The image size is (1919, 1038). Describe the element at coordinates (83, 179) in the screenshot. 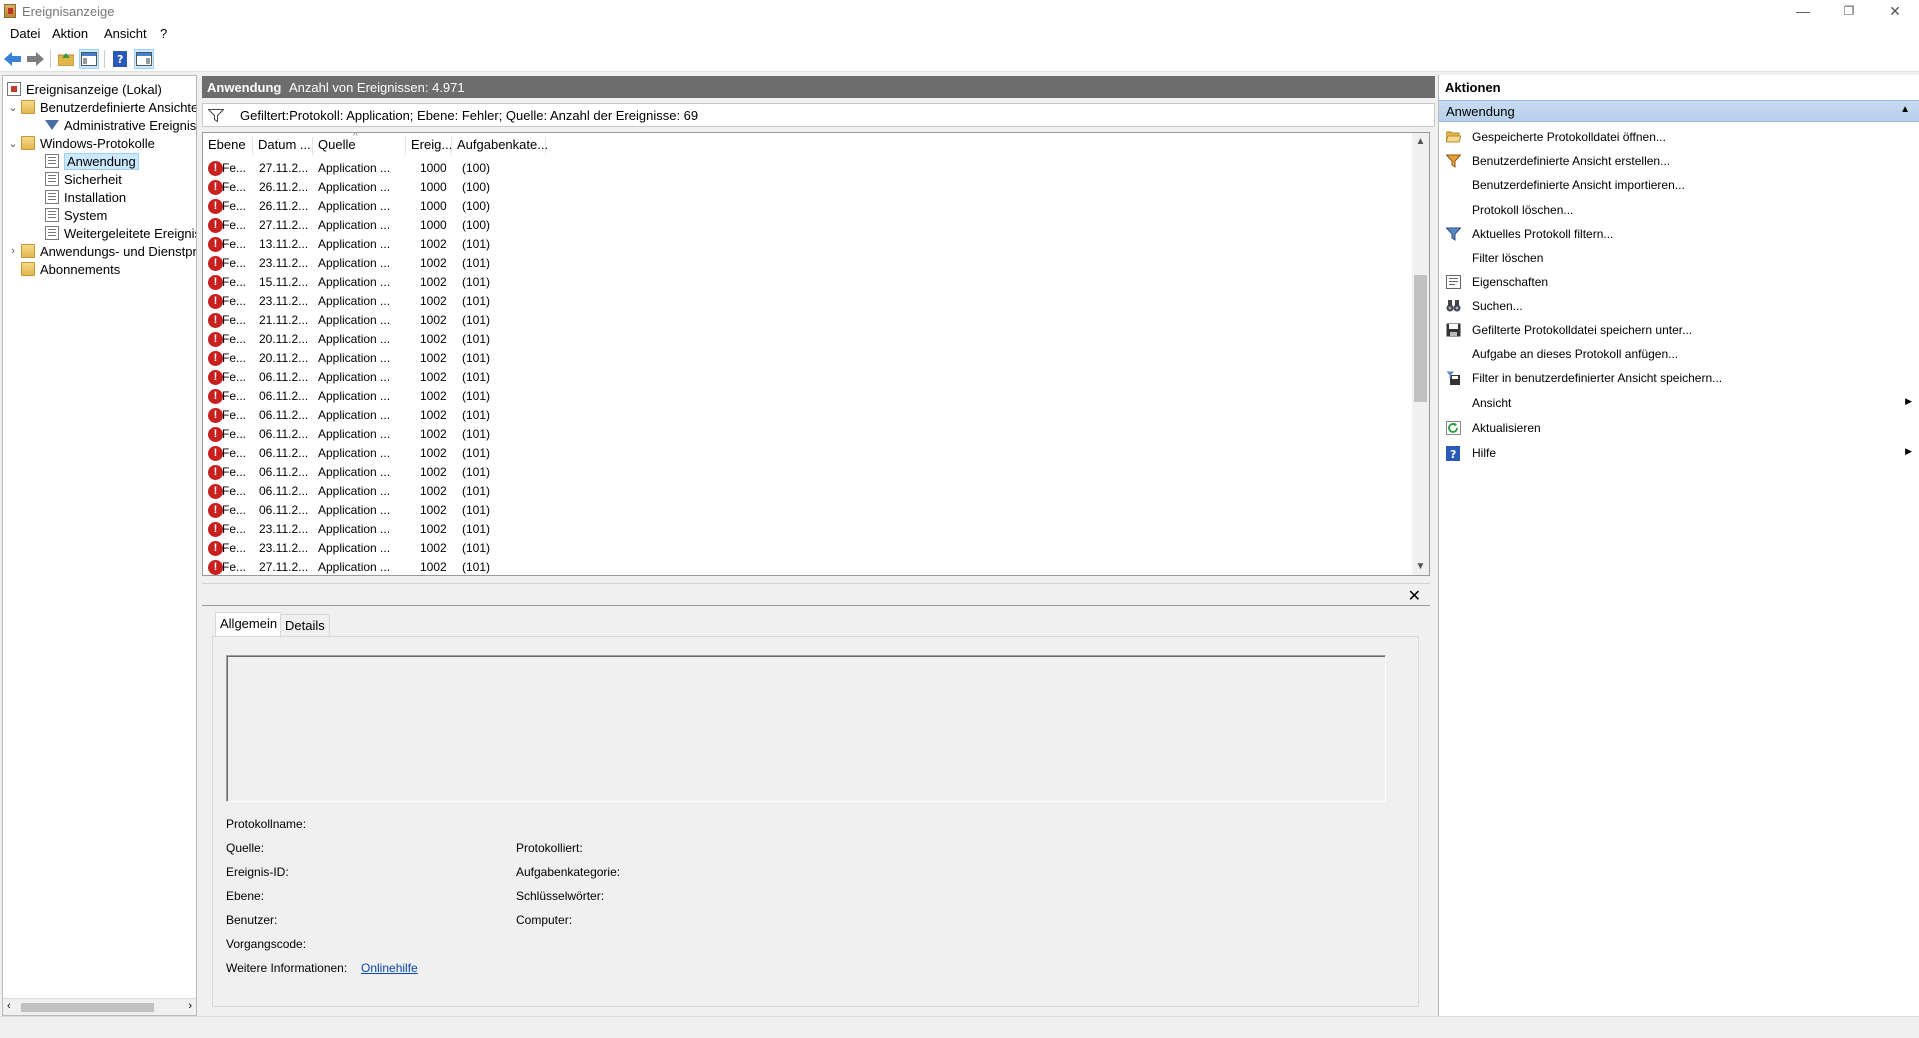

I see `tree-log-sicherheit: Sicherheit` at that location.